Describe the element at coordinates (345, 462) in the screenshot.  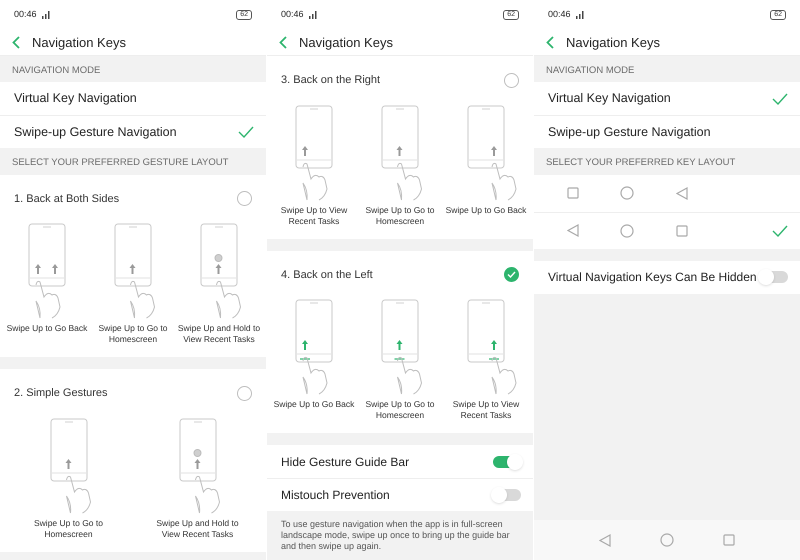
I see `switch-label: Hide Gesture Guide Bar` at that location.